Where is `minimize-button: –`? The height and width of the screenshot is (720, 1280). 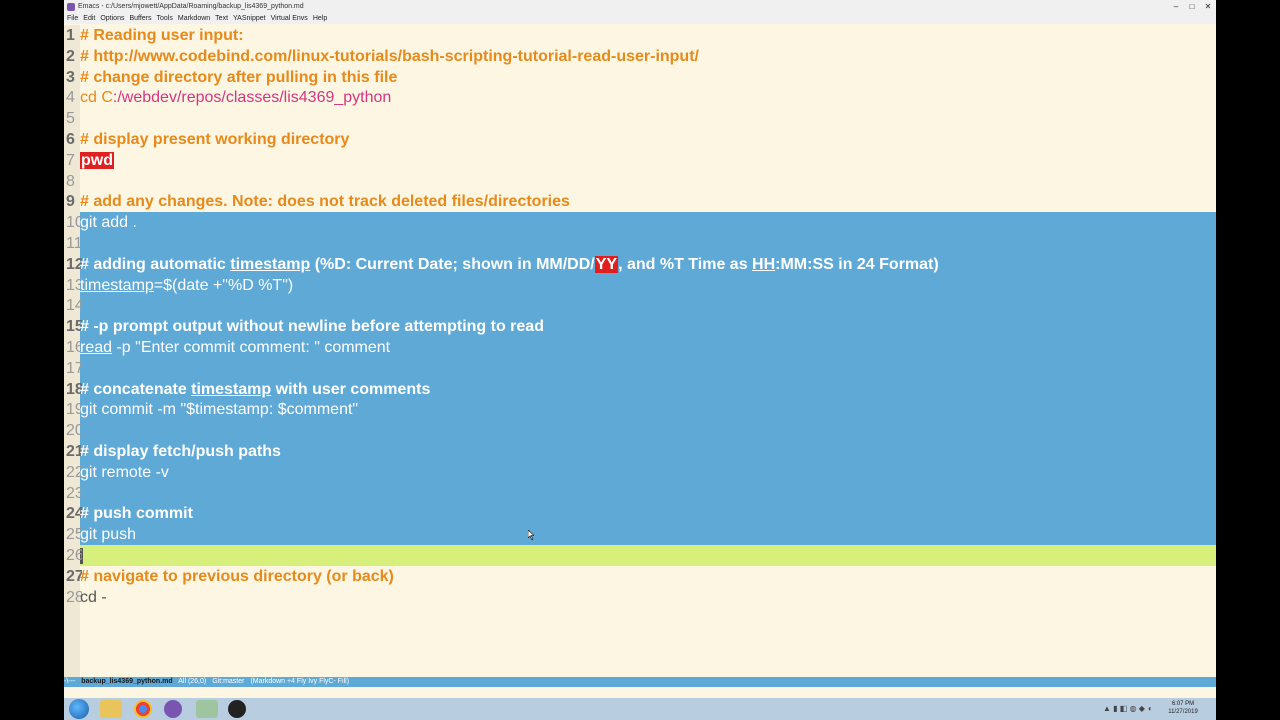 minimize-button: – is located at coordinates (1176, 7).